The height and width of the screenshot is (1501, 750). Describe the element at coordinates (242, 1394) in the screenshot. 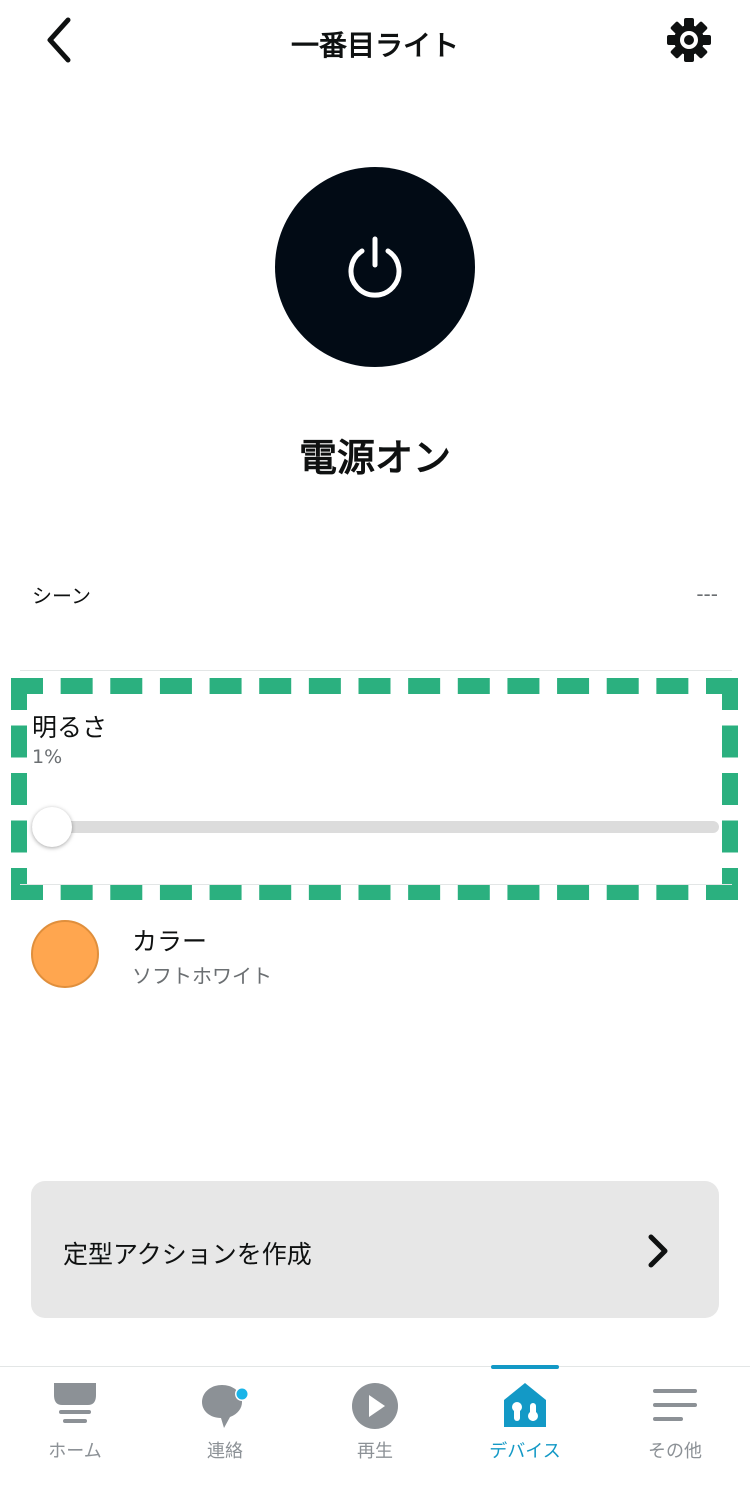

I see `notification-dot` at that location.